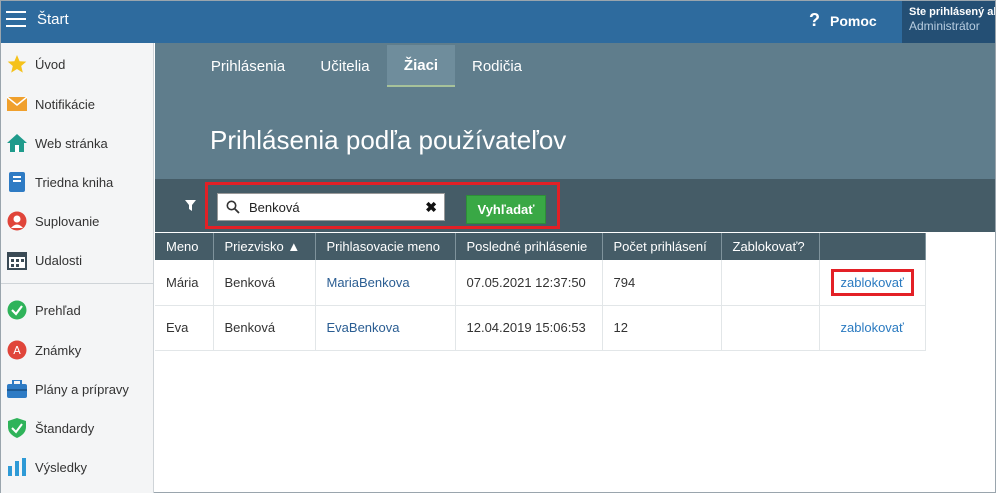 The height and width of the screenshot is (493, 996). Describe the element at coordinates (264, 246) in the screenshot. I see `column-header-priezvisko: Priezvisko ▲` at that location.